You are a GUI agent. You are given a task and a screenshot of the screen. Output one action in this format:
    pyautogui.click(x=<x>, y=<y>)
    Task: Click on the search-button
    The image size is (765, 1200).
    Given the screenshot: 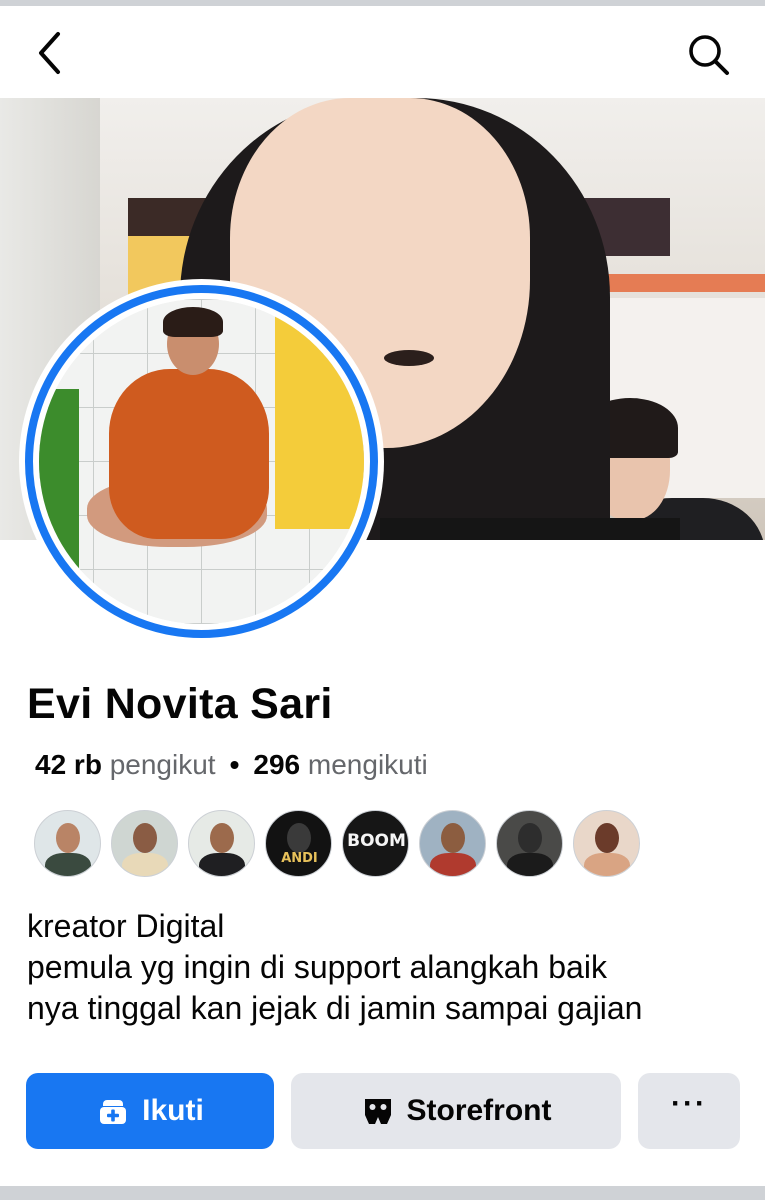 What is the action you would take?
    pyautogui.click(x=709, y=55)
    